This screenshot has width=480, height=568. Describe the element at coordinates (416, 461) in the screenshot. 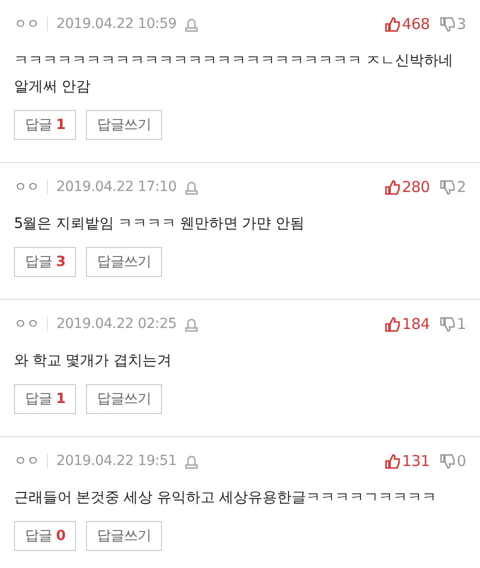

I see `like-count: 131` at that location.